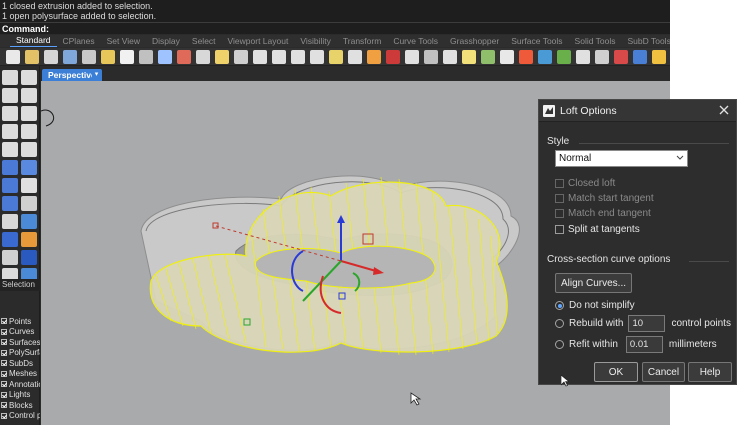 This screenshot has height=425, width=737. Describe the element at coordinates (20, 374) in the screenshot. I see `selection-filter-item: Meshes` at that location.